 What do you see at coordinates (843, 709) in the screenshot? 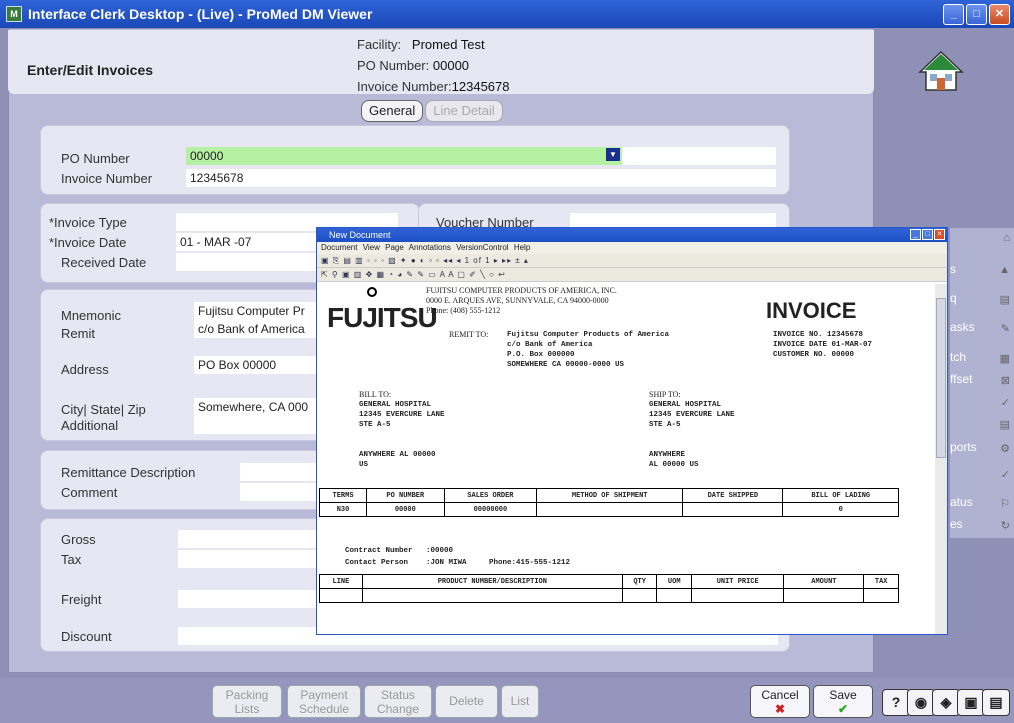
I see `save-check-icon: ✔` at bounding box center [843, 709].